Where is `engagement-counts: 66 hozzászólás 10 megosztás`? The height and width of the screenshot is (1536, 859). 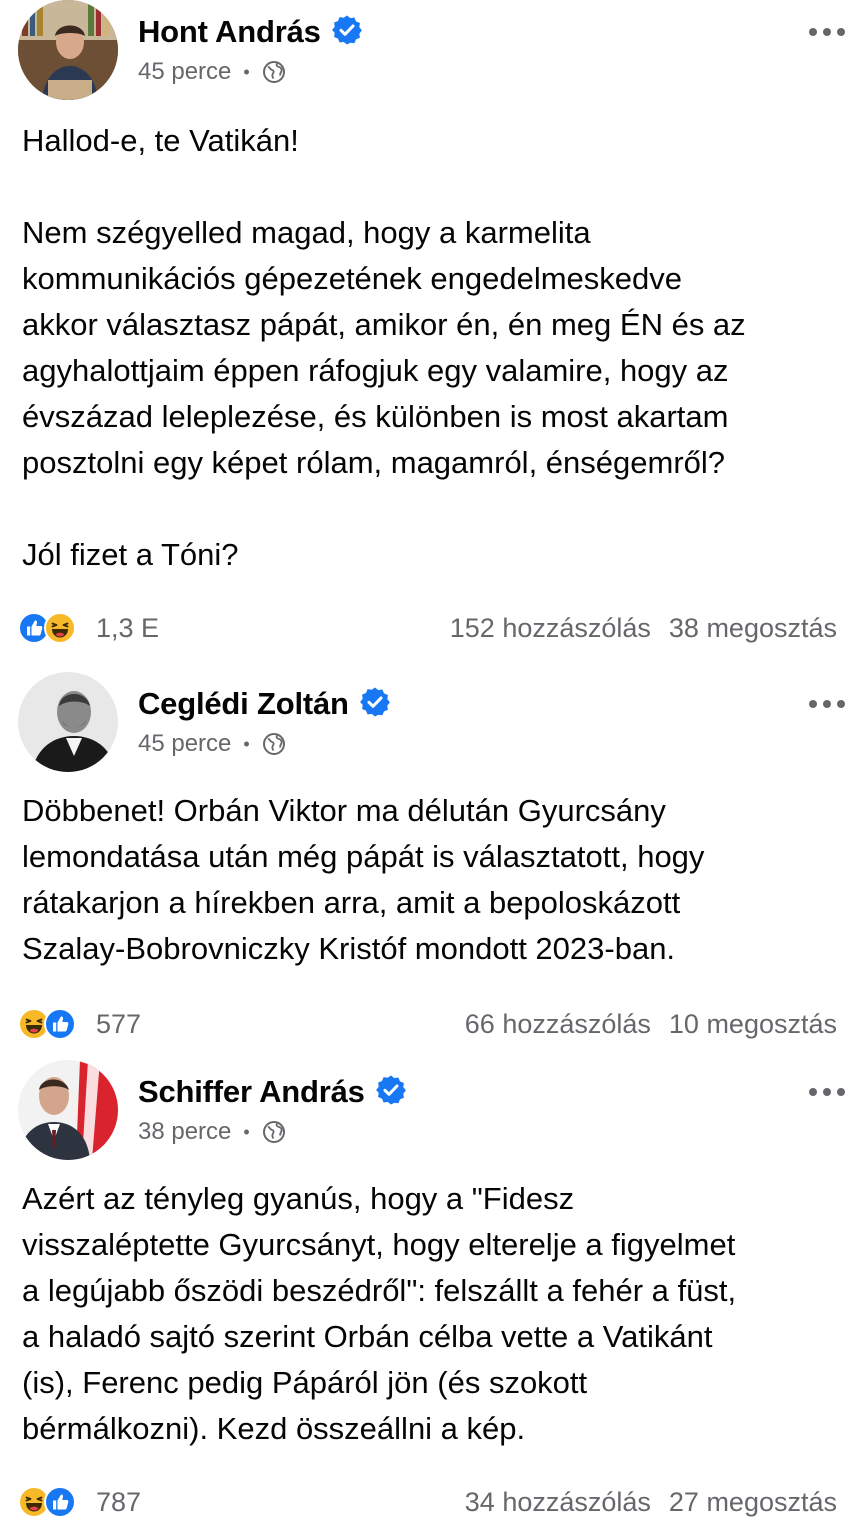
engagement-counts: 66 hozzászólás 10 megosztás is located at coordinates (651, 1024).